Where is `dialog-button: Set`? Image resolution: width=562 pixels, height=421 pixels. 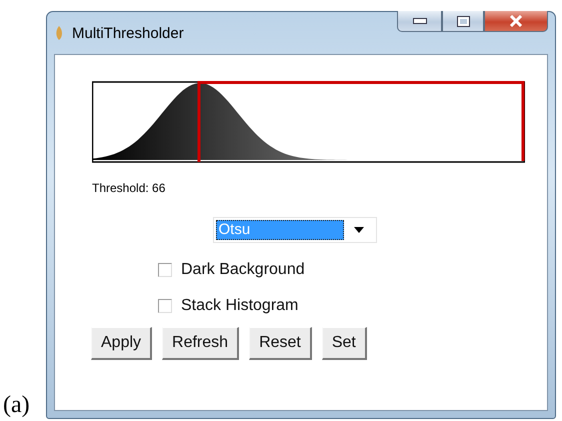
dialog-button: Set is located at coordinates (344, 343).